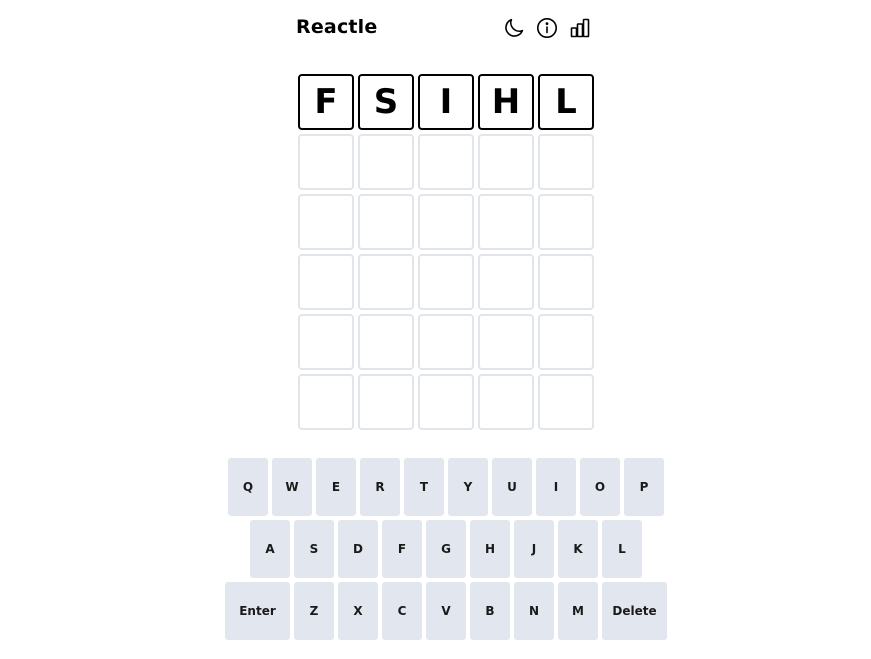 Image resolution: width=871 pixels, height=659 pixels. I want to click on header-icons, so click(547, 28).